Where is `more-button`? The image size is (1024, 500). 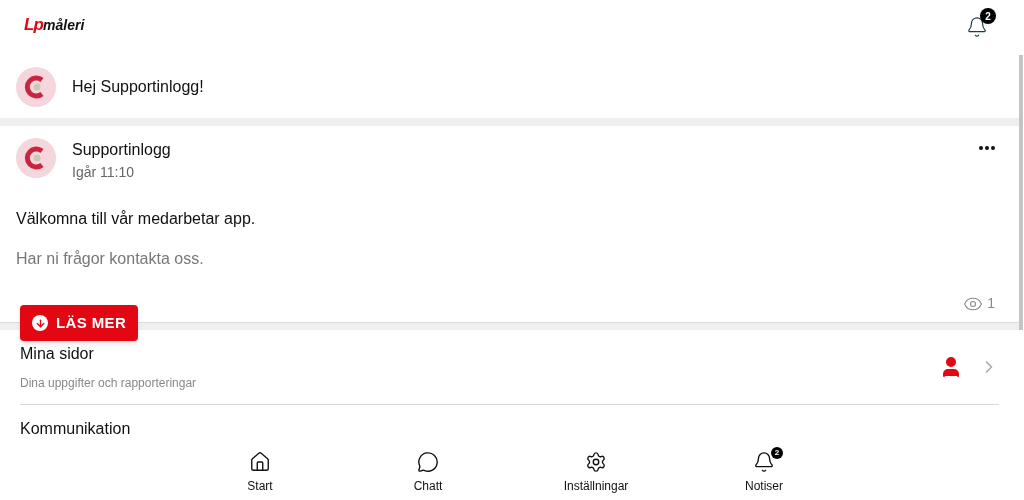
more-button is located at coordinates (987, 148).